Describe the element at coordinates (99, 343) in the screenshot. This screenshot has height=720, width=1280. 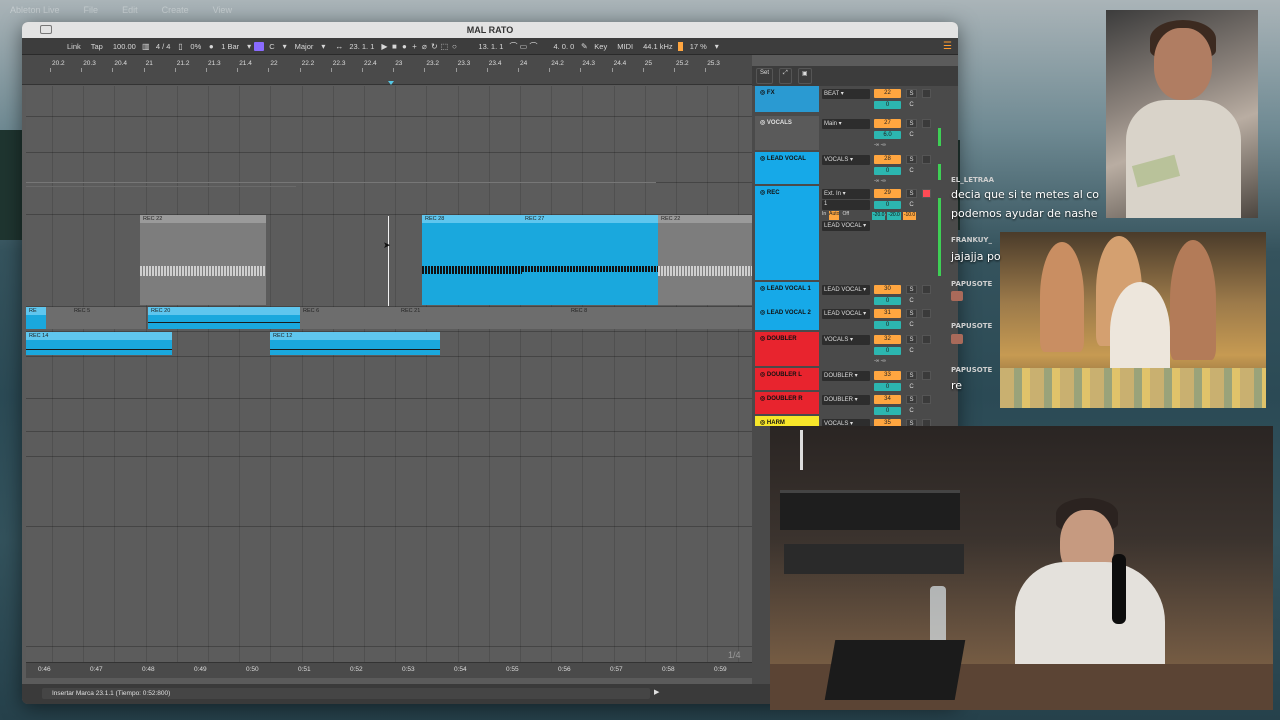
I see `audio-clip: REC 14` at that location.